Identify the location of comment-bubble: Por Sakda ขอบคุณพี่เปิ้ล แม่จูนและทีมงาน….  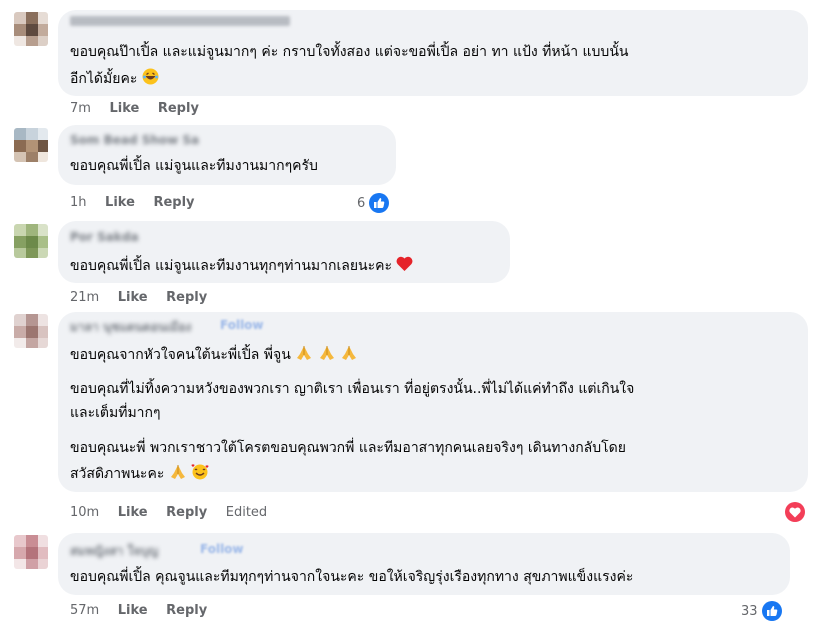
(284, 252).